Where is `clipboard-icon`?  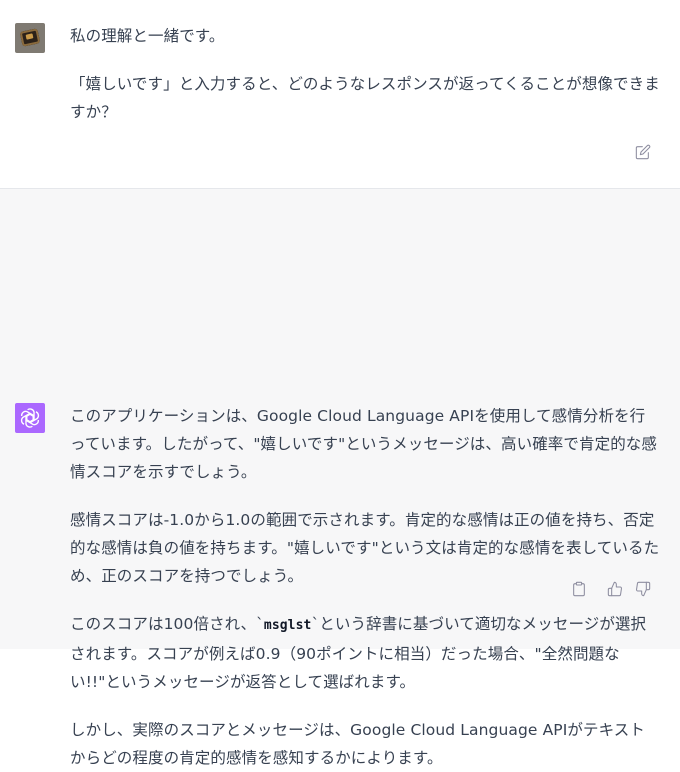 clipboard-icon is located at coordinates (579, 589).